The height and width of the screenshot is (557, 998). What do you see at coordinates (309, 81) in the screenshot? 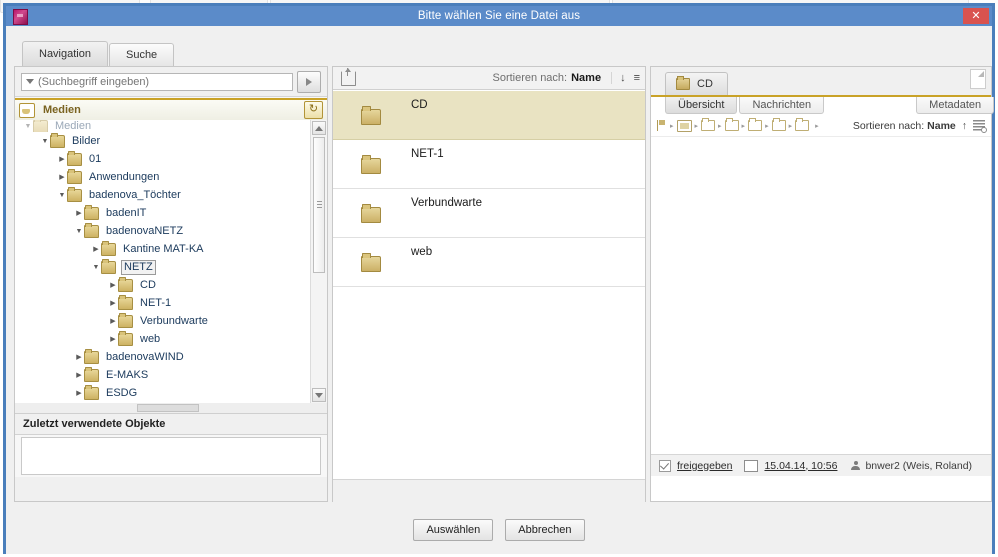
I see `search-submit-button` at bounding box center [309, 81].